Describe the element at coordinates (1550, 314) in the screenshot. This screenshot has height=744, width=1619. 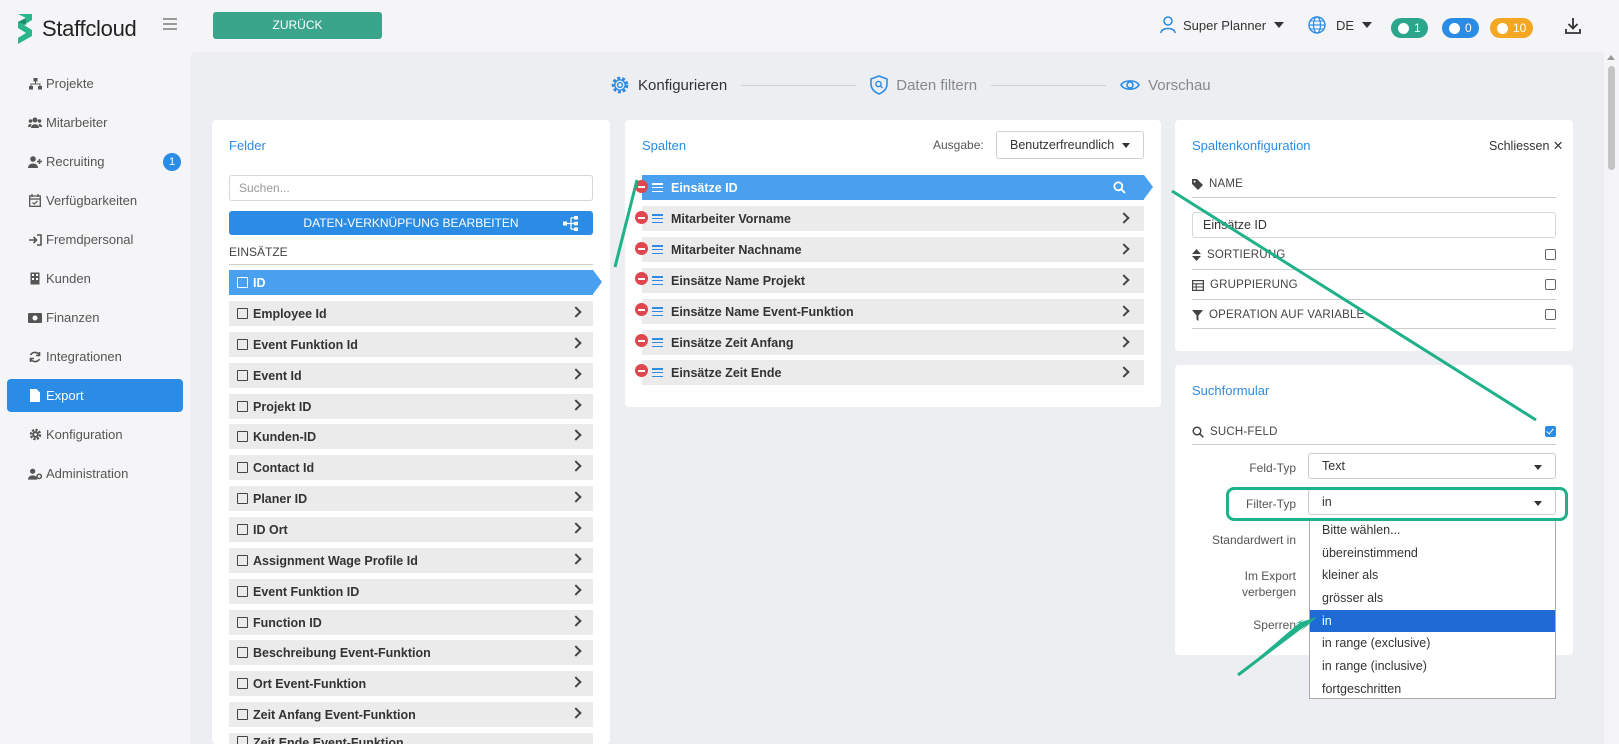
I see `operation-checkbox` at that location.